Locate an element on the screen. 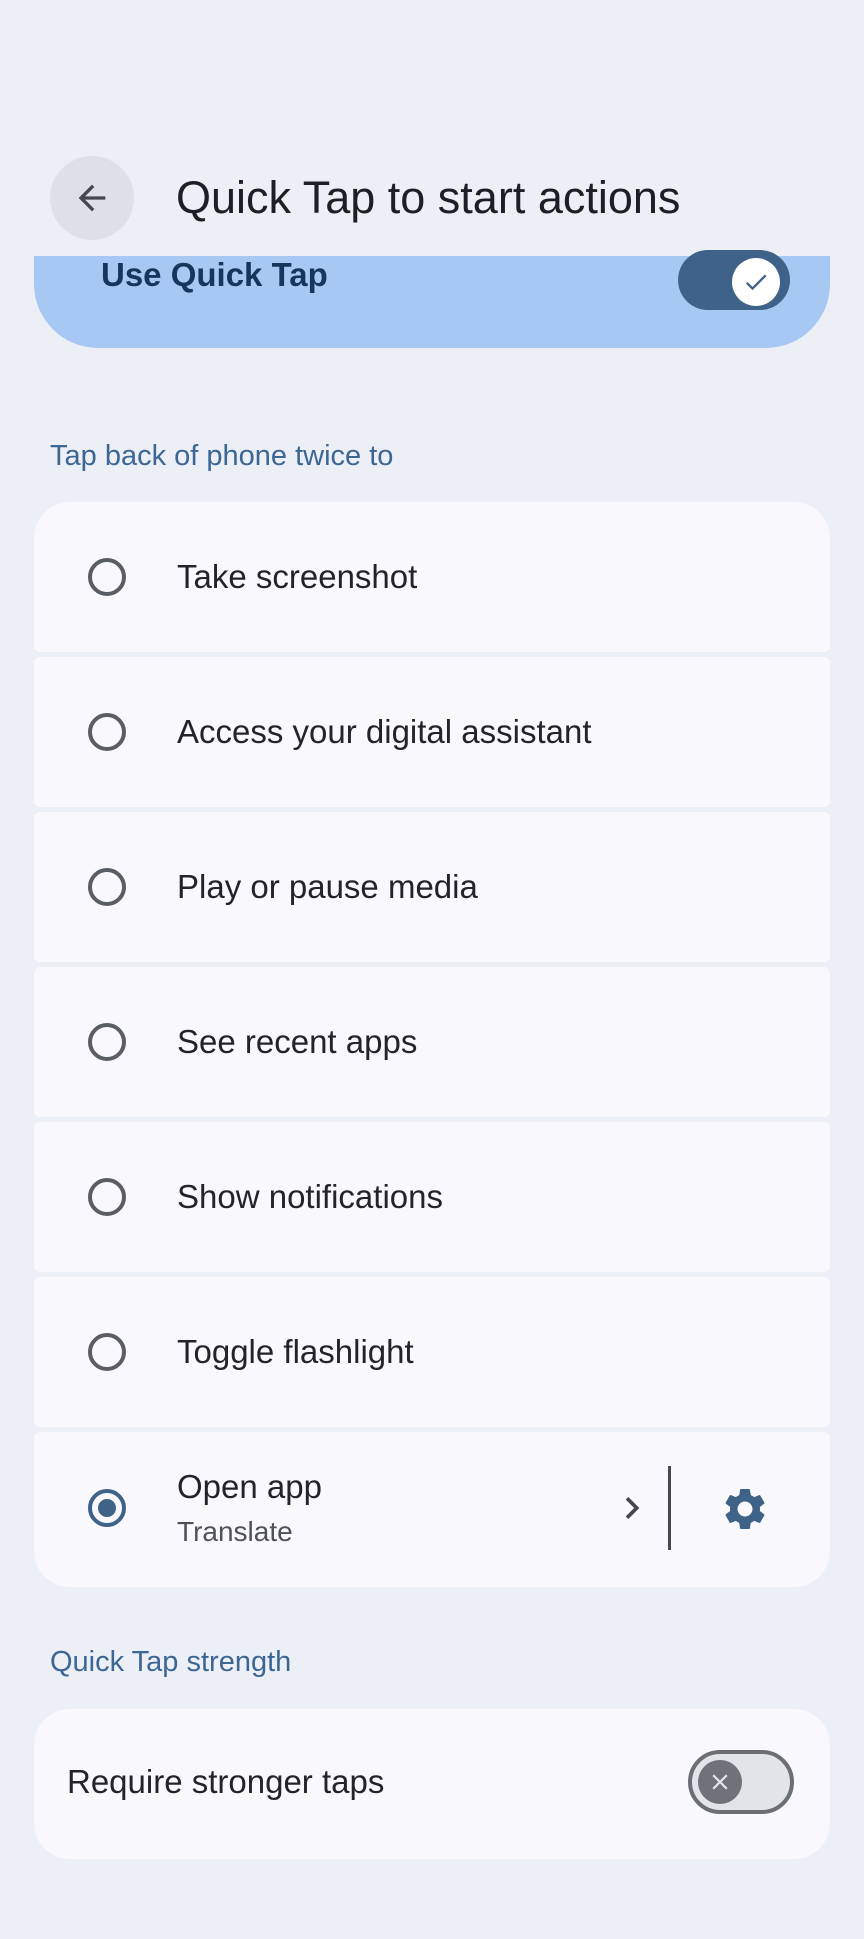  option-label: Take screenshot is located at coordinates (297, 576).